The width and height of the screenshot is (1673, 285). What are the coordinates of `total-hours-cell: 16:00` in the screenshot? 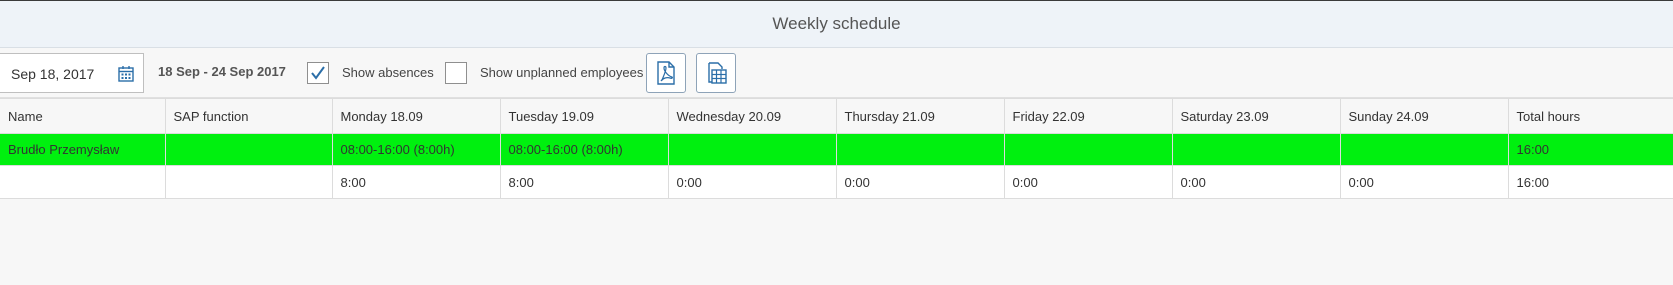 It's located at (1590, 149).